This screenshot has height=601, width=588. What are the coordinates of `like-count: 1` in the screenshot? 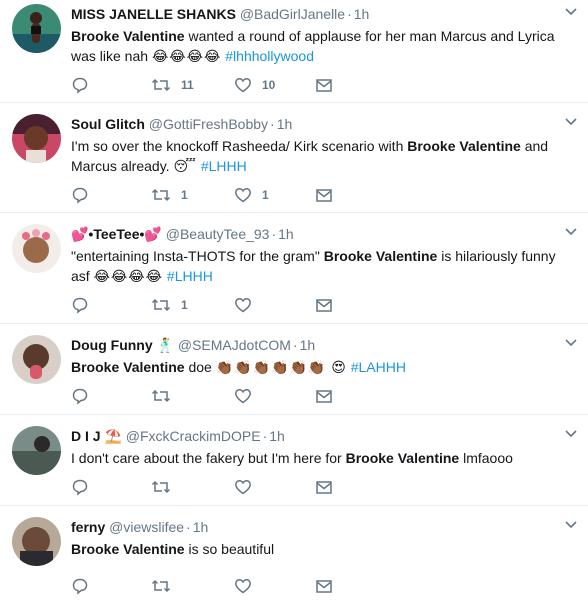 It's located at (265, 195).